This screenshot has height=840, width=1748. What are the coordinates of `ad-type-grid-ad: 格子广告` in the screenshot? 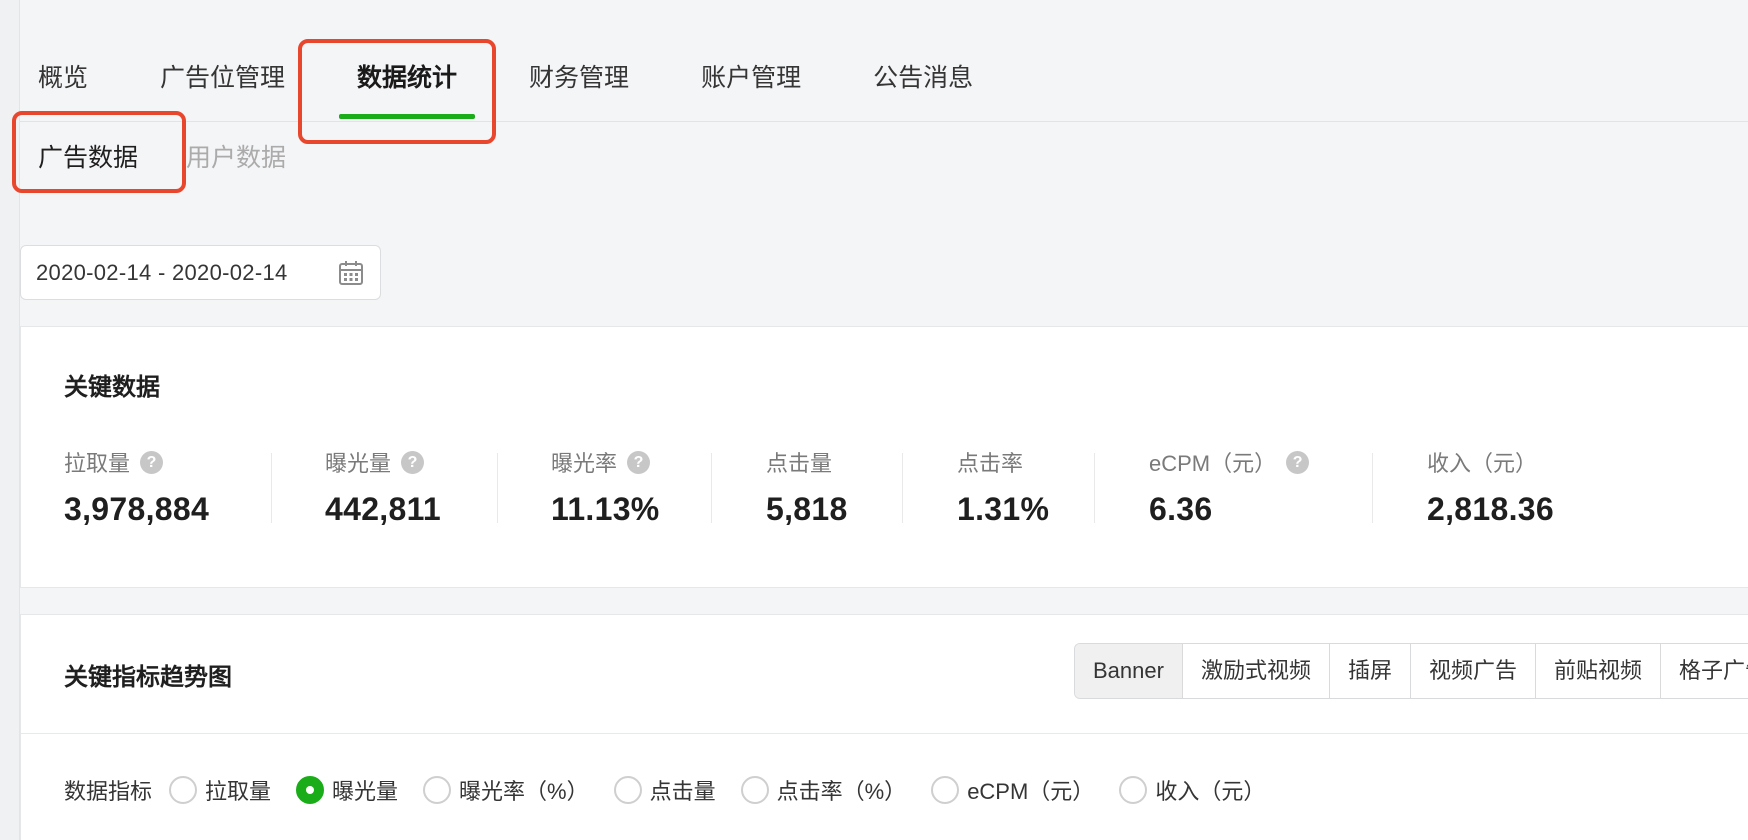 It's located at (1704, 671).